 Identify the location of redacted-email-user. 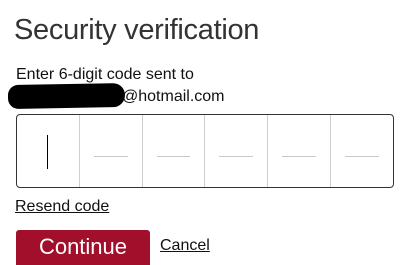
(66, 96).